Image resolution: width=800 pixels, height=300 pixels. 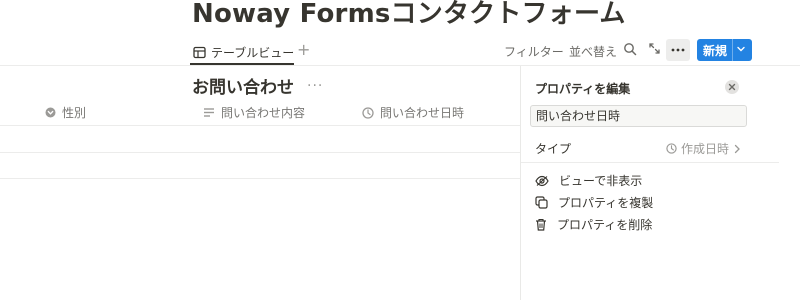 What do you see at coordinates (553, 149) in the screenshot?
I see `type-label: タイプ` at bounding box center [553, 149].